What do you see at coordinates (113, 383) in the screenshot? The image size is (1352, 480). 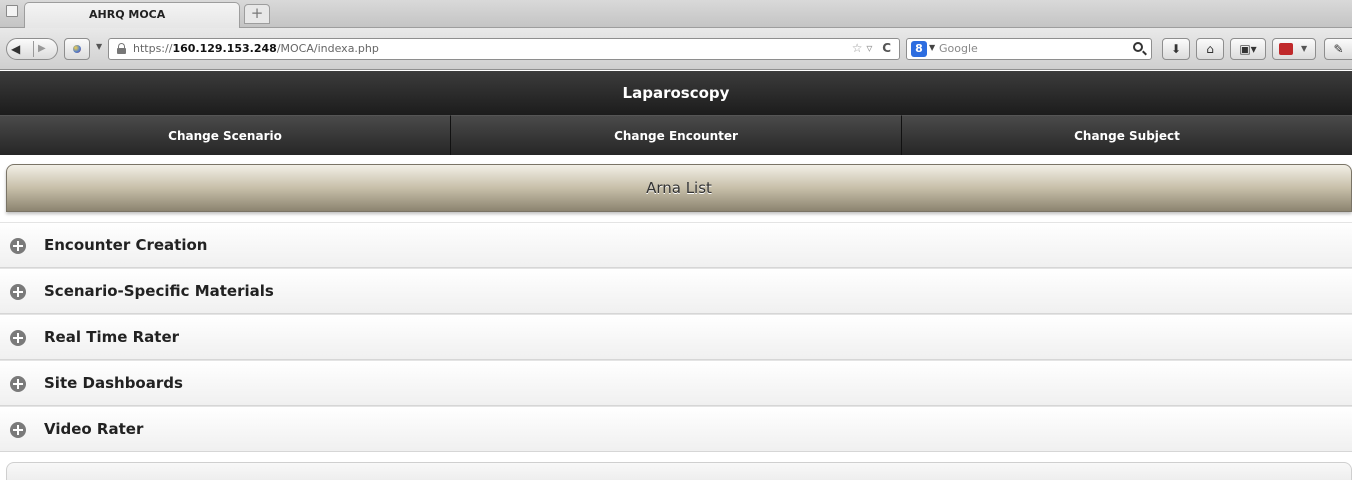 I see `list-item-label: Site Dashboards` at bounding box center [113, 383].